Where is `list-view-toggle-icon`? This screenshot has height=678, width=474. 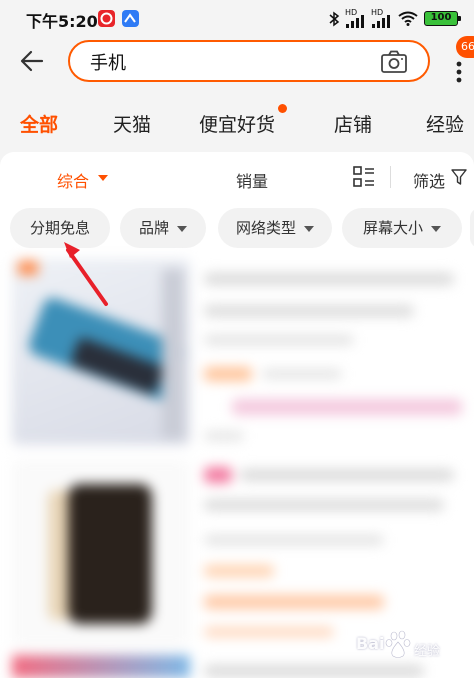
list-view-toggle-icon is located at coordinates (364, 177).